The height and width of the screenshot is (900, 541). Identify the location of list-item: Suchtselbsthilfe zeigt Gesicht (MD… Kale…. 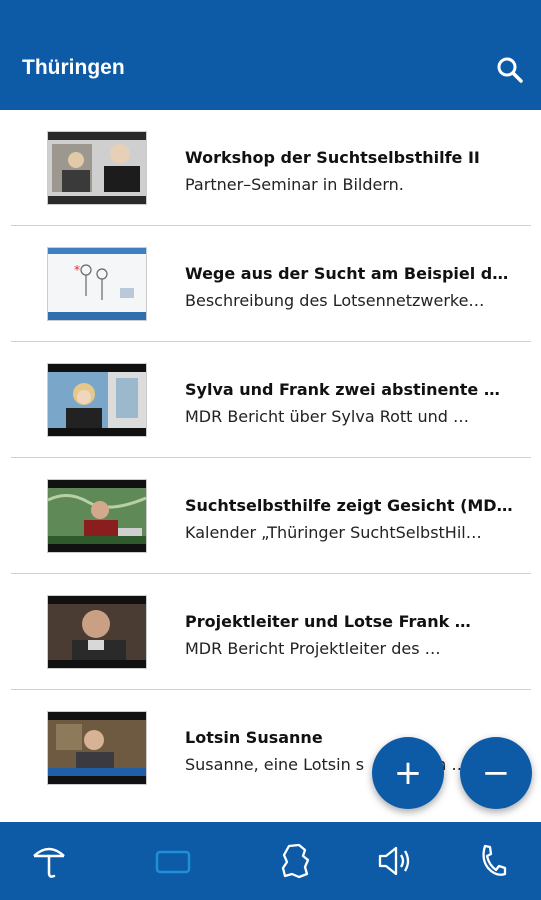
(270, 516).